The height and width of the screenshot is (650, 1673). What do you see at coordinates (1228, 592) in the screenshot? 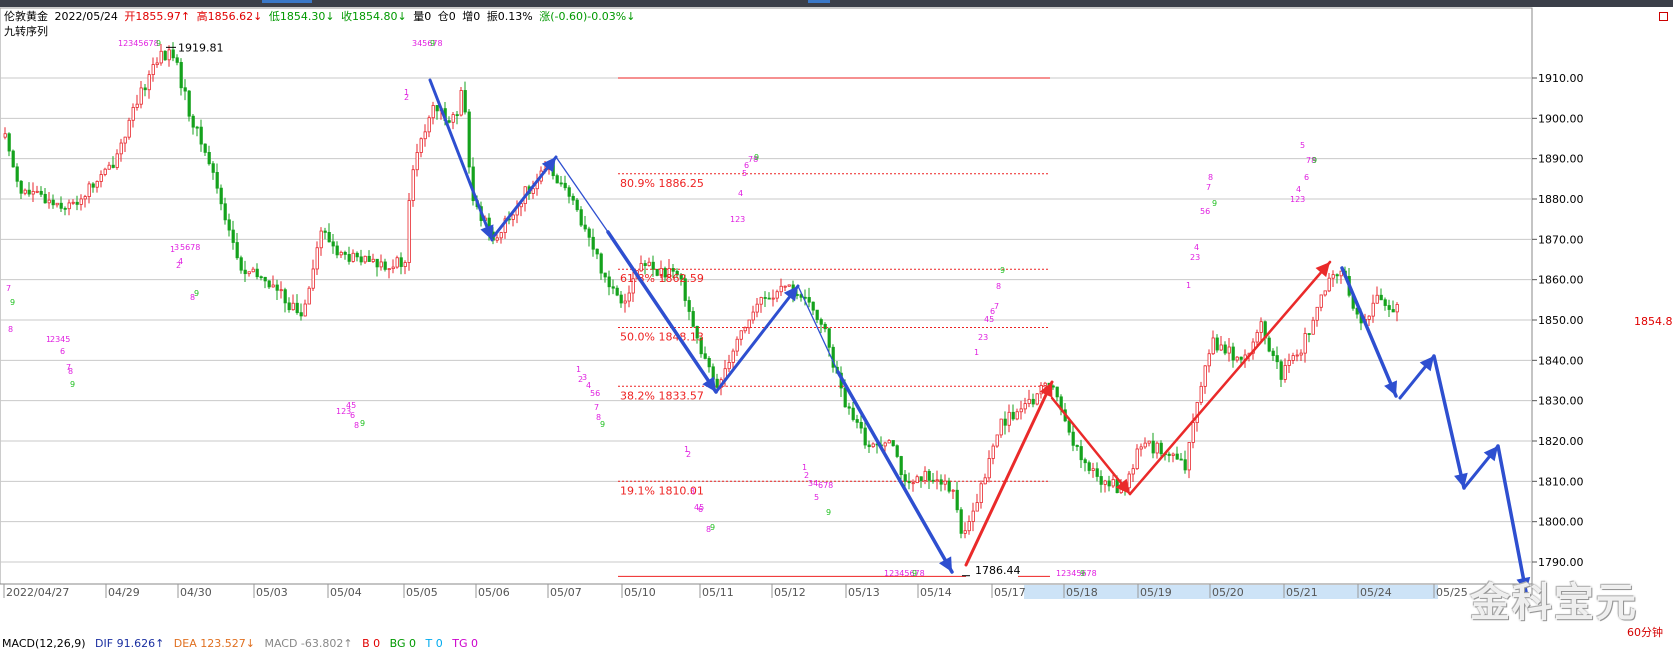
I see `time-axis-label: 05/20` at bounding box center [1228, 592].